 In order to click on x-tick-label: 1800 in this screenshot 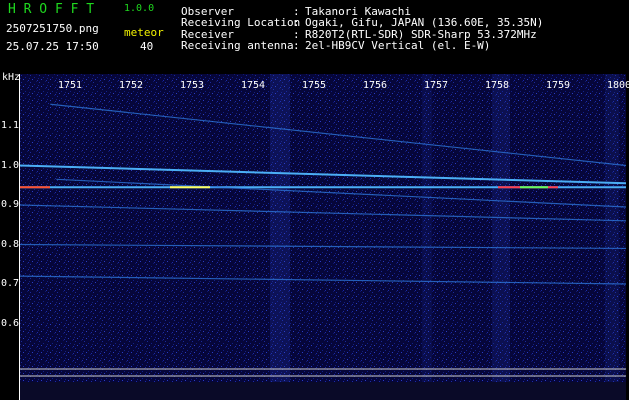, I will do `click(618, 85)`.